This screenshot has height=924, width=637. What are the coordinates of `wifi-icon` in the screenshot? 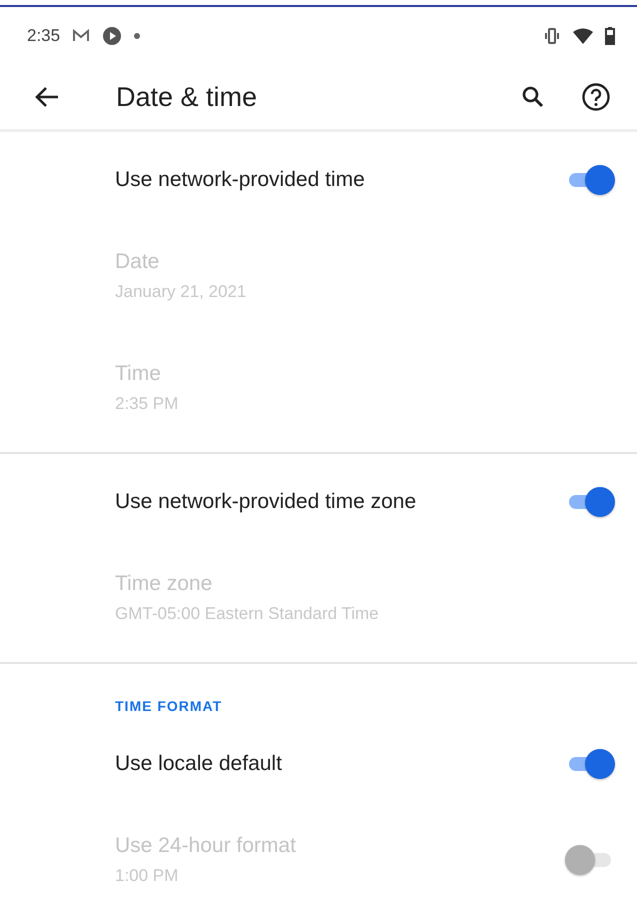 It's located at (583, 36).